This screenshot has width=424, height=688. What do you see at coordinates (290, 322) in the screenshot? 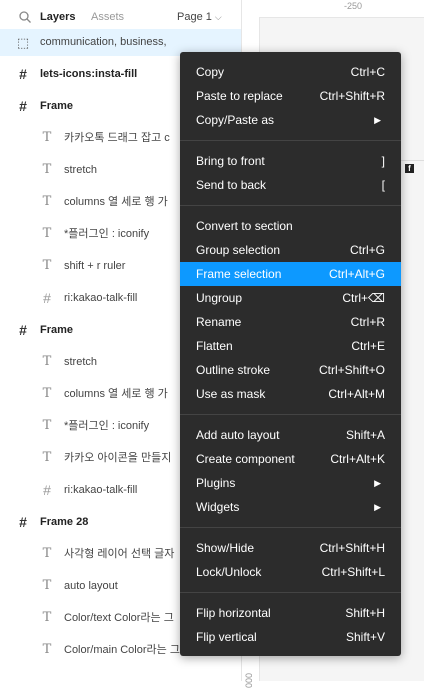
I see `menu-item-rename: Rename Ctrl+R` at bounding box center [290, 322].